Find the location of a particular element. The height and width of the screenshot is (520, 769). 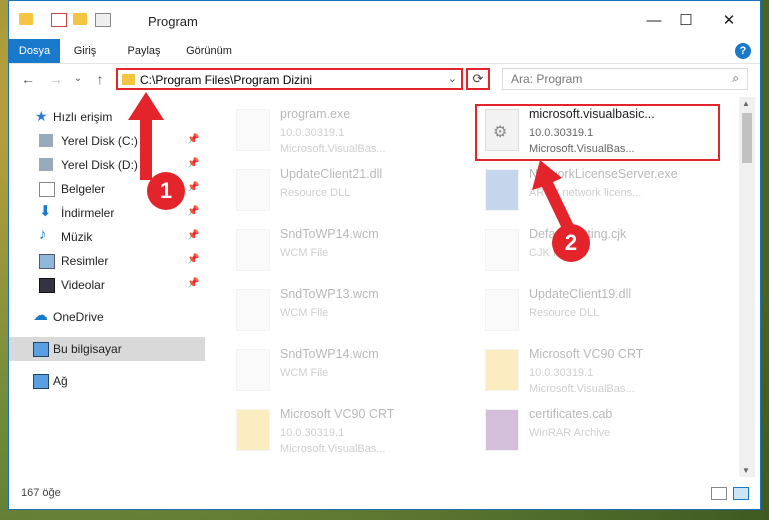

step-marker-2: 2 is located at coordinates (571, 243).